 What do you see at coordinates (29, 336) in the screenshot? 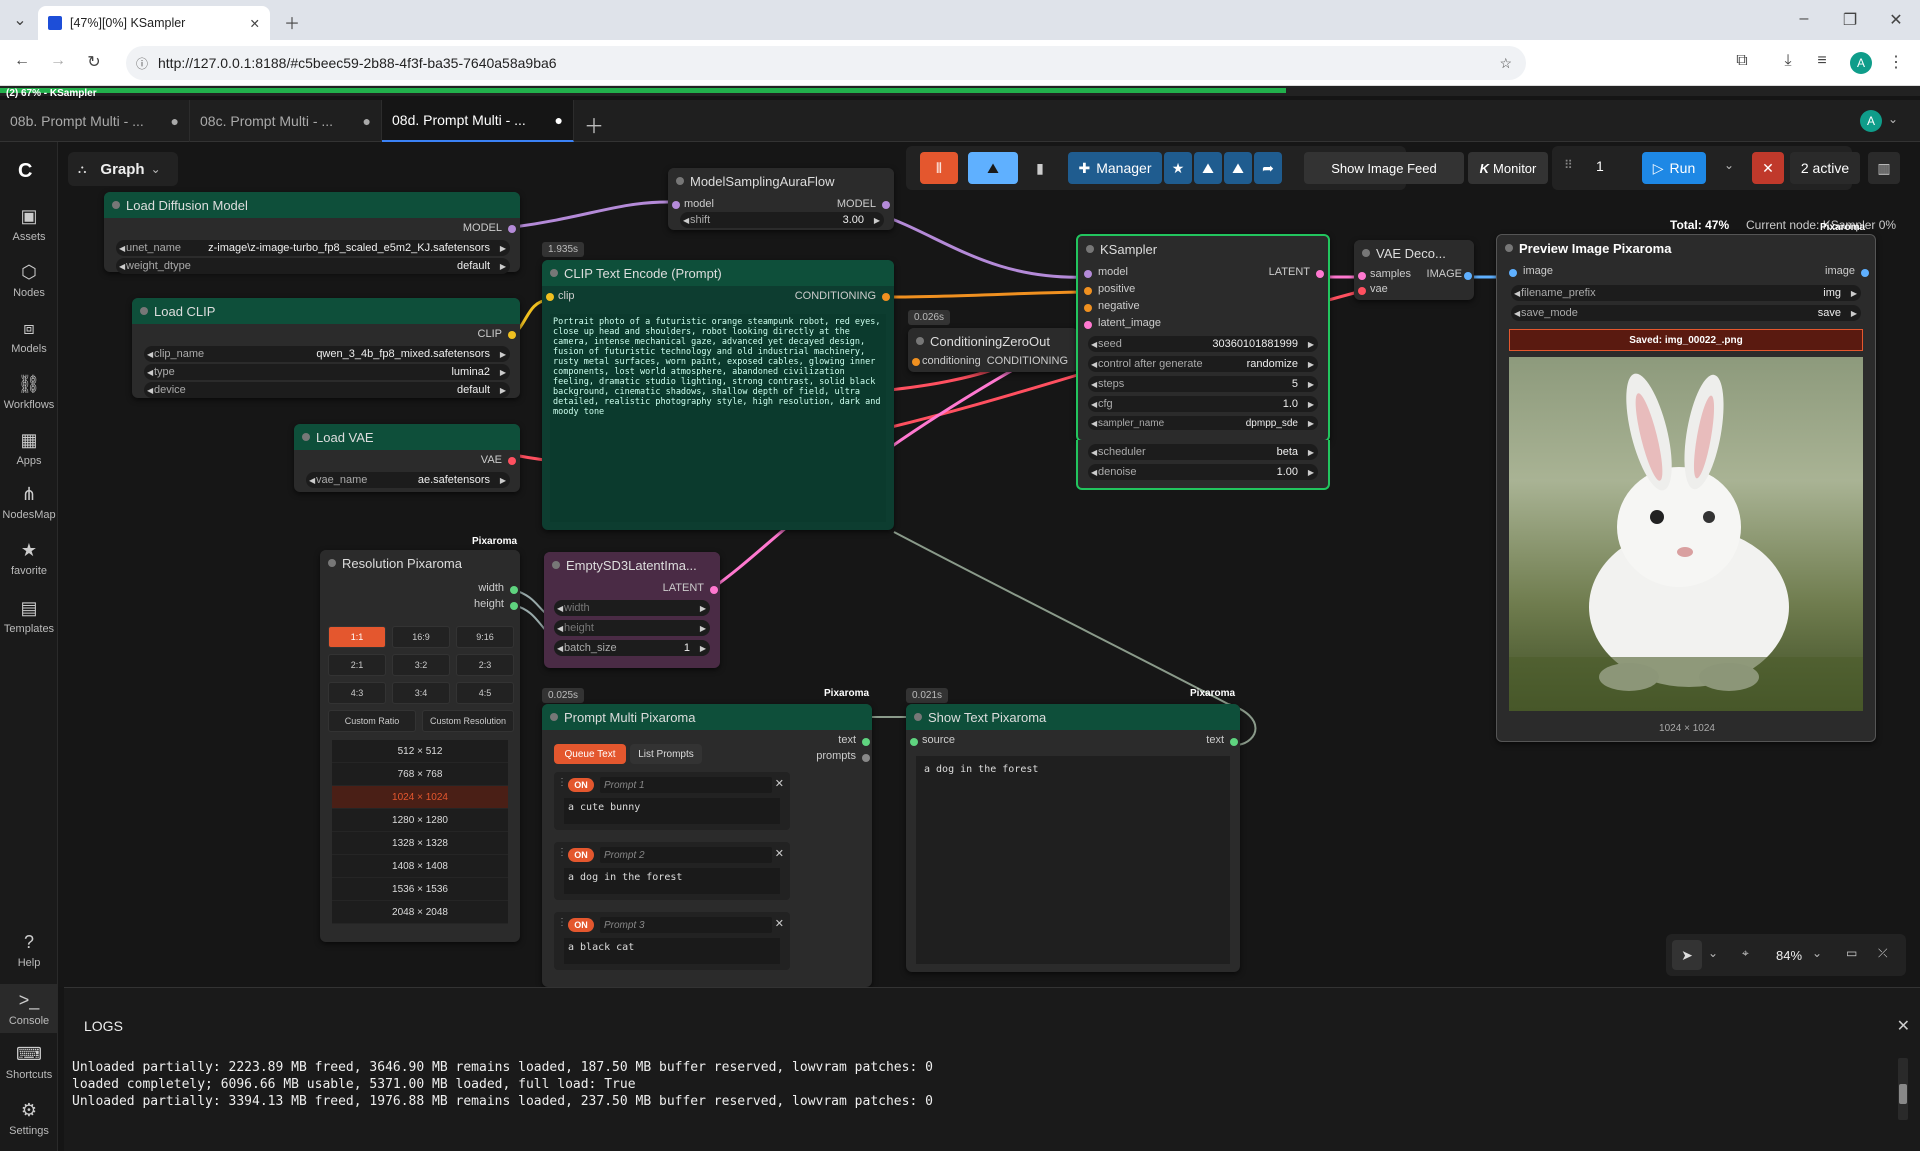
I see `sidebar-item-models: ⧈ Models` at bounding box center [29, 336].